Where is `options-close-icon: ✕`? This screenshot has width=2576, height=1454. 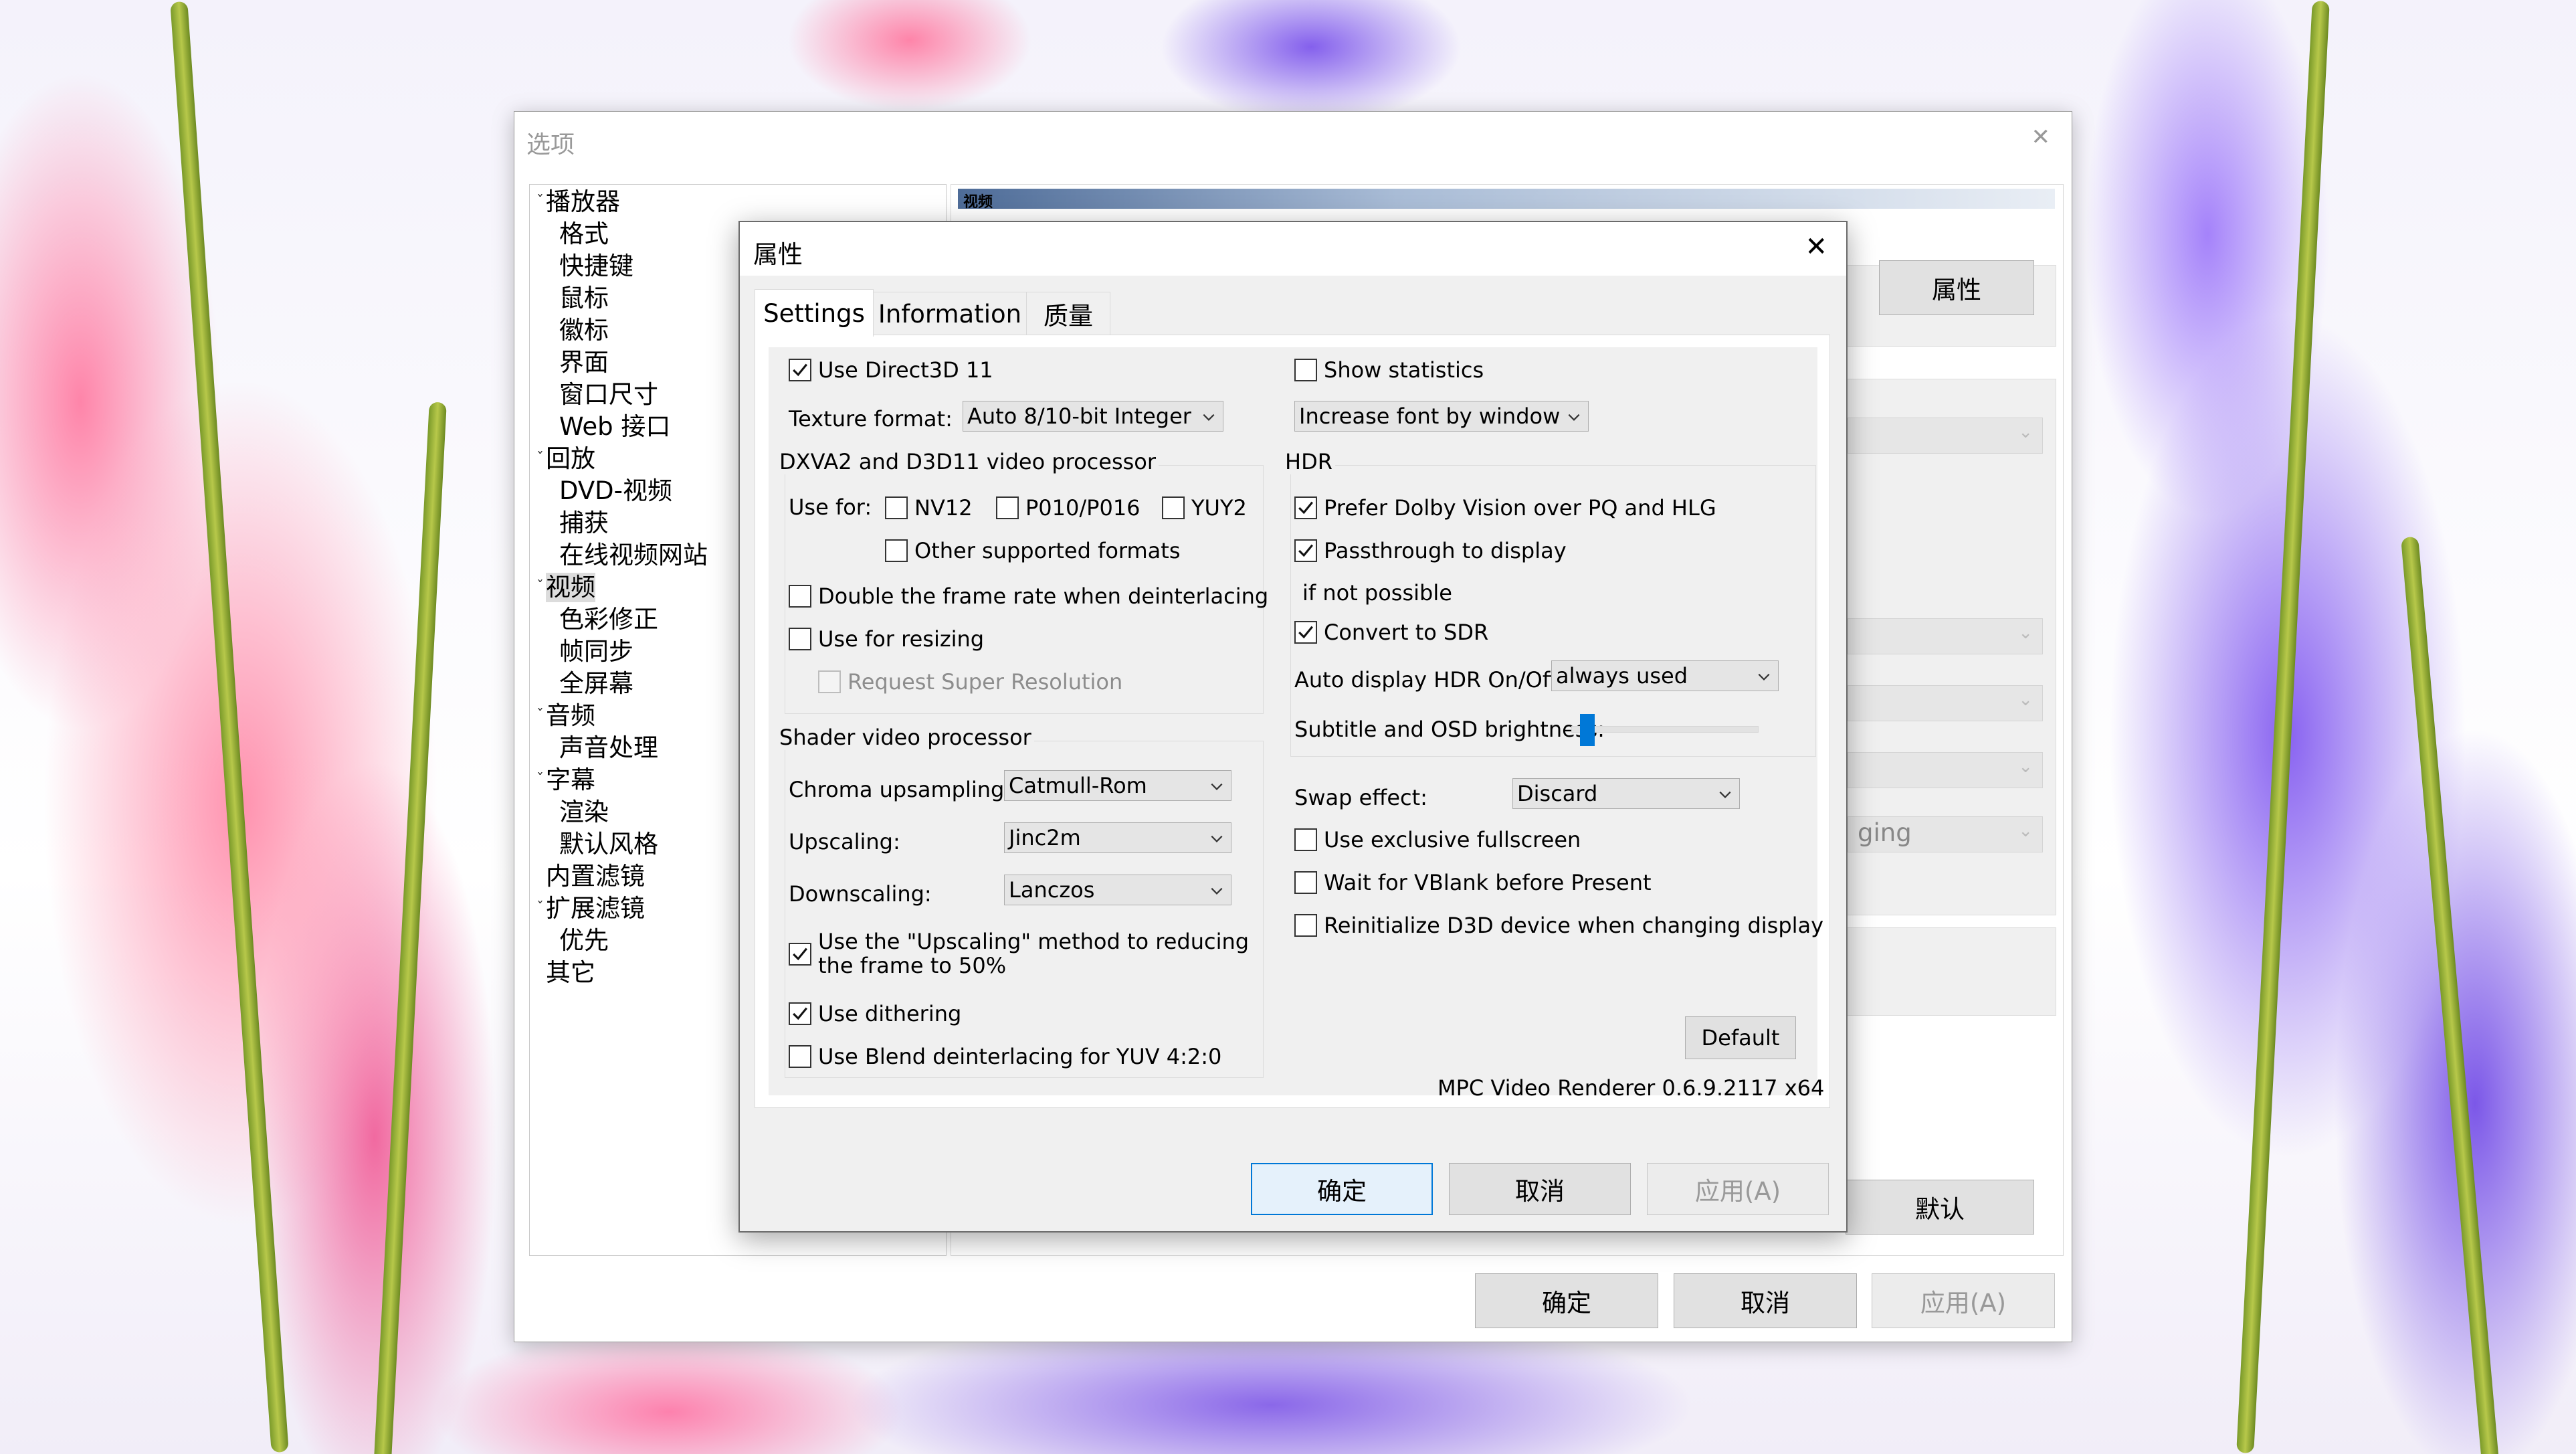
options-close-icon: ✕ is located at coordinates (2041, 137).